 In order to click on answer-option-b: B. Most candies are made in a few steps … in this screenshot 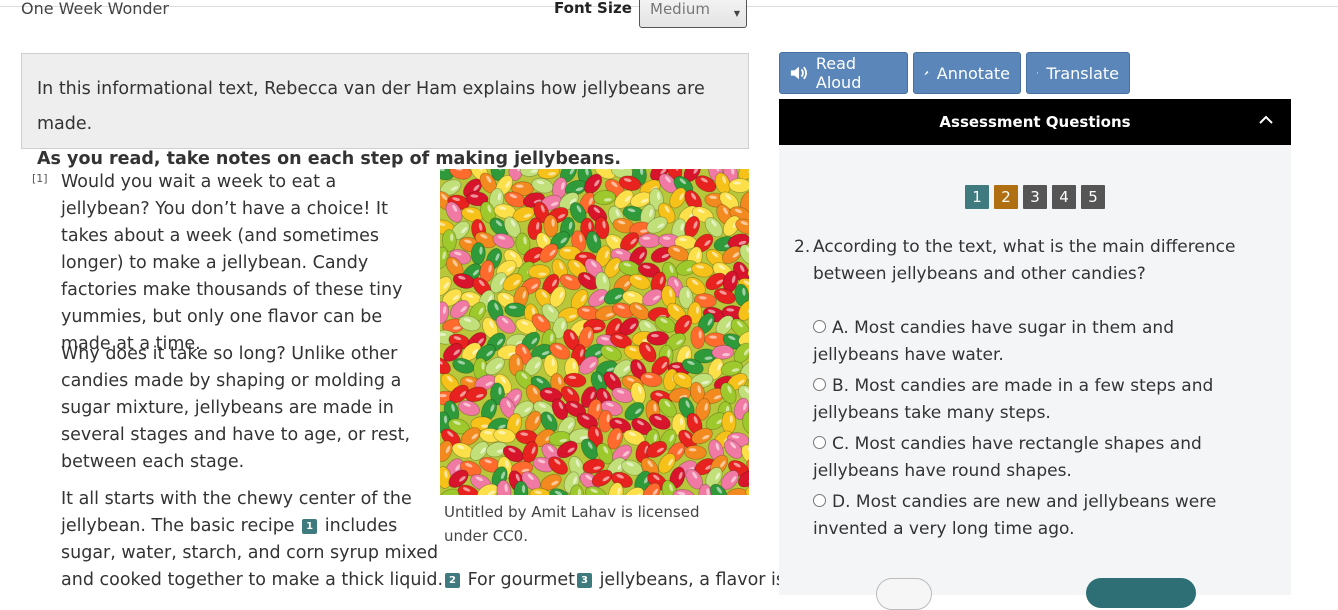, I will do `click(1038, 400)`.